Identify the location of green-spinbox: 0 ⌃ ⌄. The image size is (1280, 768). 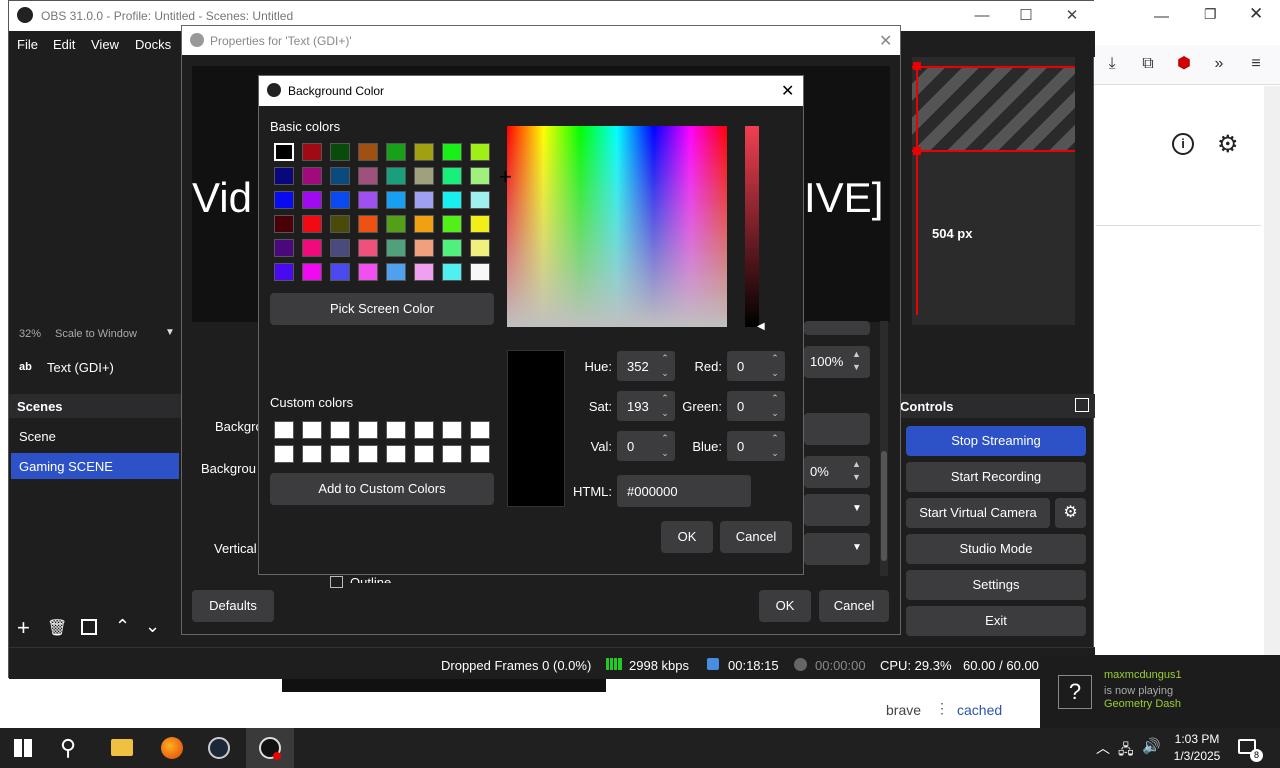
(756, 406).